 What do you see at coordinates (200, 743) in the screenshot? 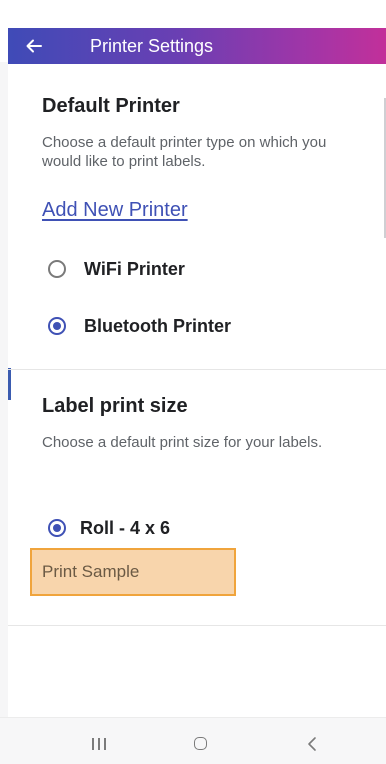
I see `home-icon` at bounding box center [200, 743].